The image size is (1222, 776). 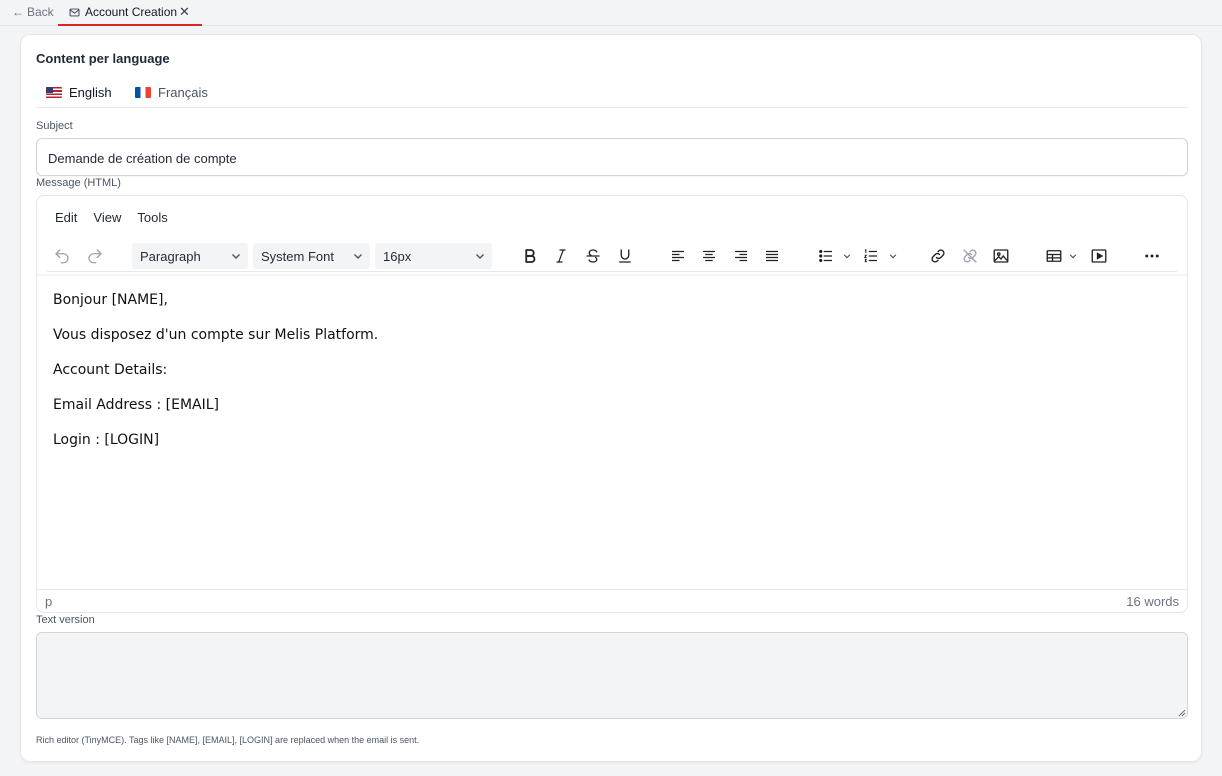 What do you see at coordinates (66, 217) in the screenshot?
I see `menu-edit: Edit` at bounding box center [66, 217].